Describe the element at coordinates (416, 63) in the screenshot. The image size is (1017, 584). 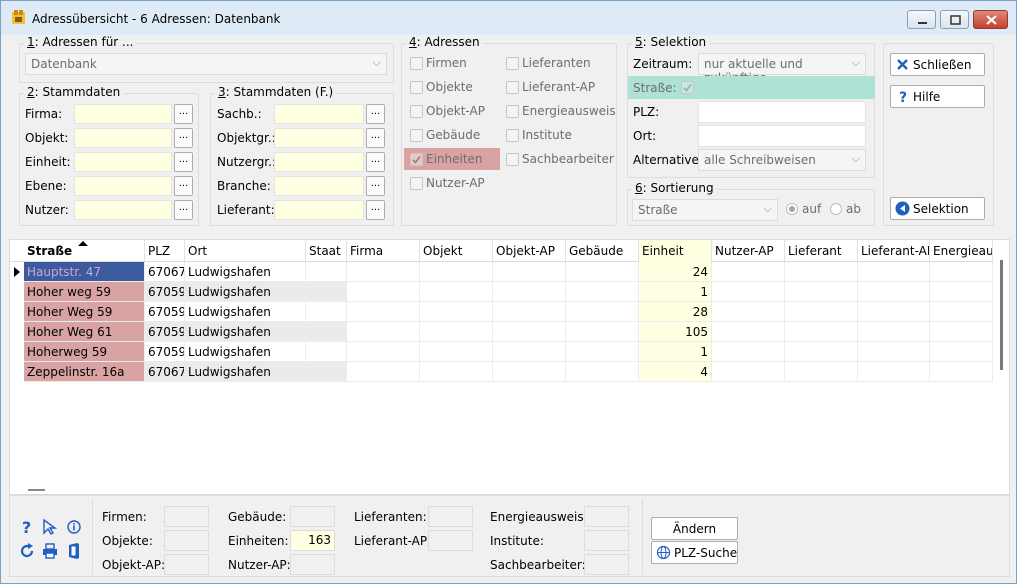
I see `firmen-checkbox` at that location.